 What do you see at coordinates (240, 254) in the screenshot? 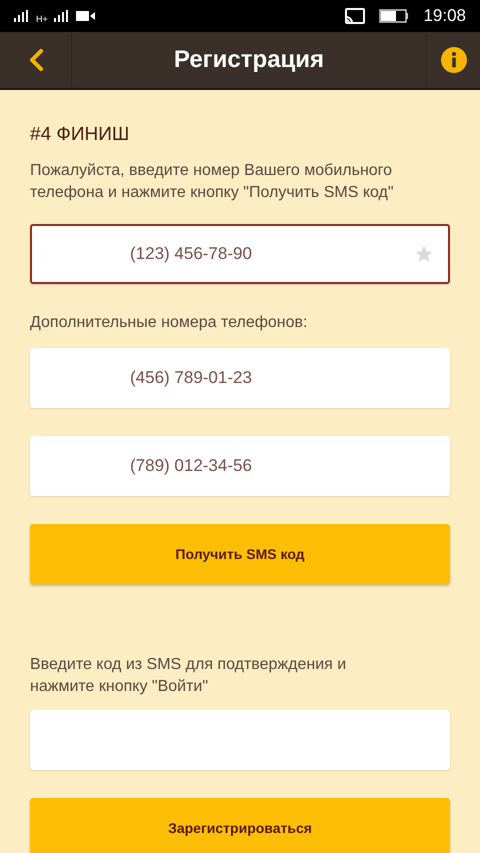
I see `phone-field: (123) 456-78-90` at bounding box center [240, 254].